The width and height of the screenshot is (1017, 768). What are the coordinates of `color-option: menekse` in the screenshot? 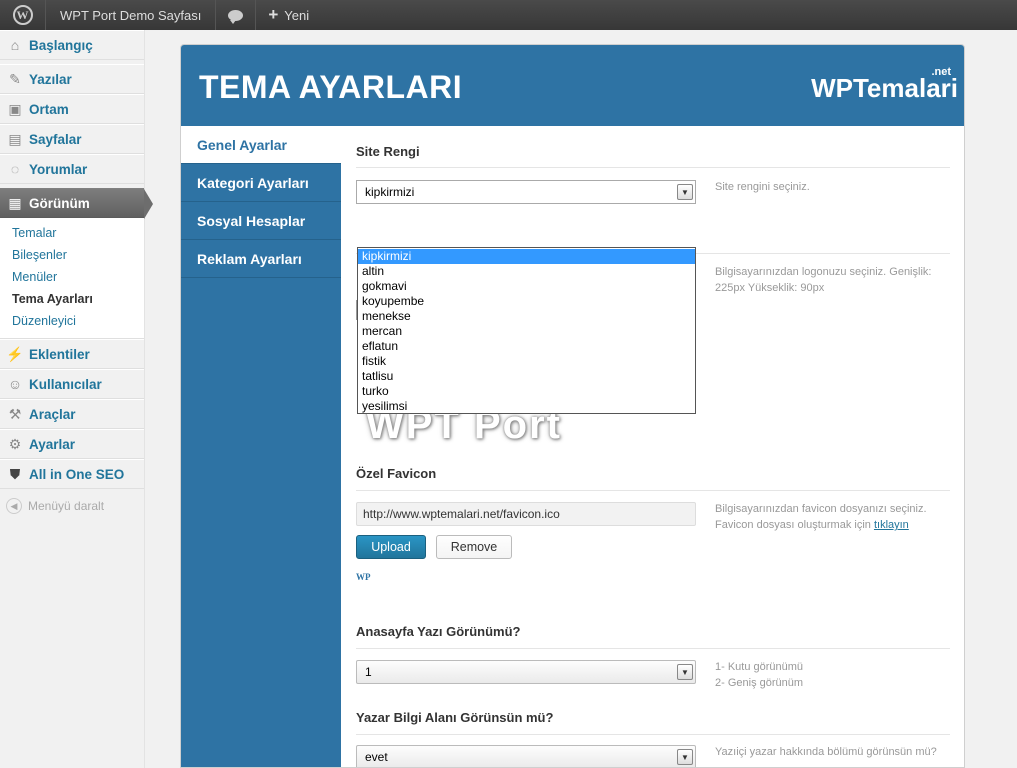 It's located at (526, 316).